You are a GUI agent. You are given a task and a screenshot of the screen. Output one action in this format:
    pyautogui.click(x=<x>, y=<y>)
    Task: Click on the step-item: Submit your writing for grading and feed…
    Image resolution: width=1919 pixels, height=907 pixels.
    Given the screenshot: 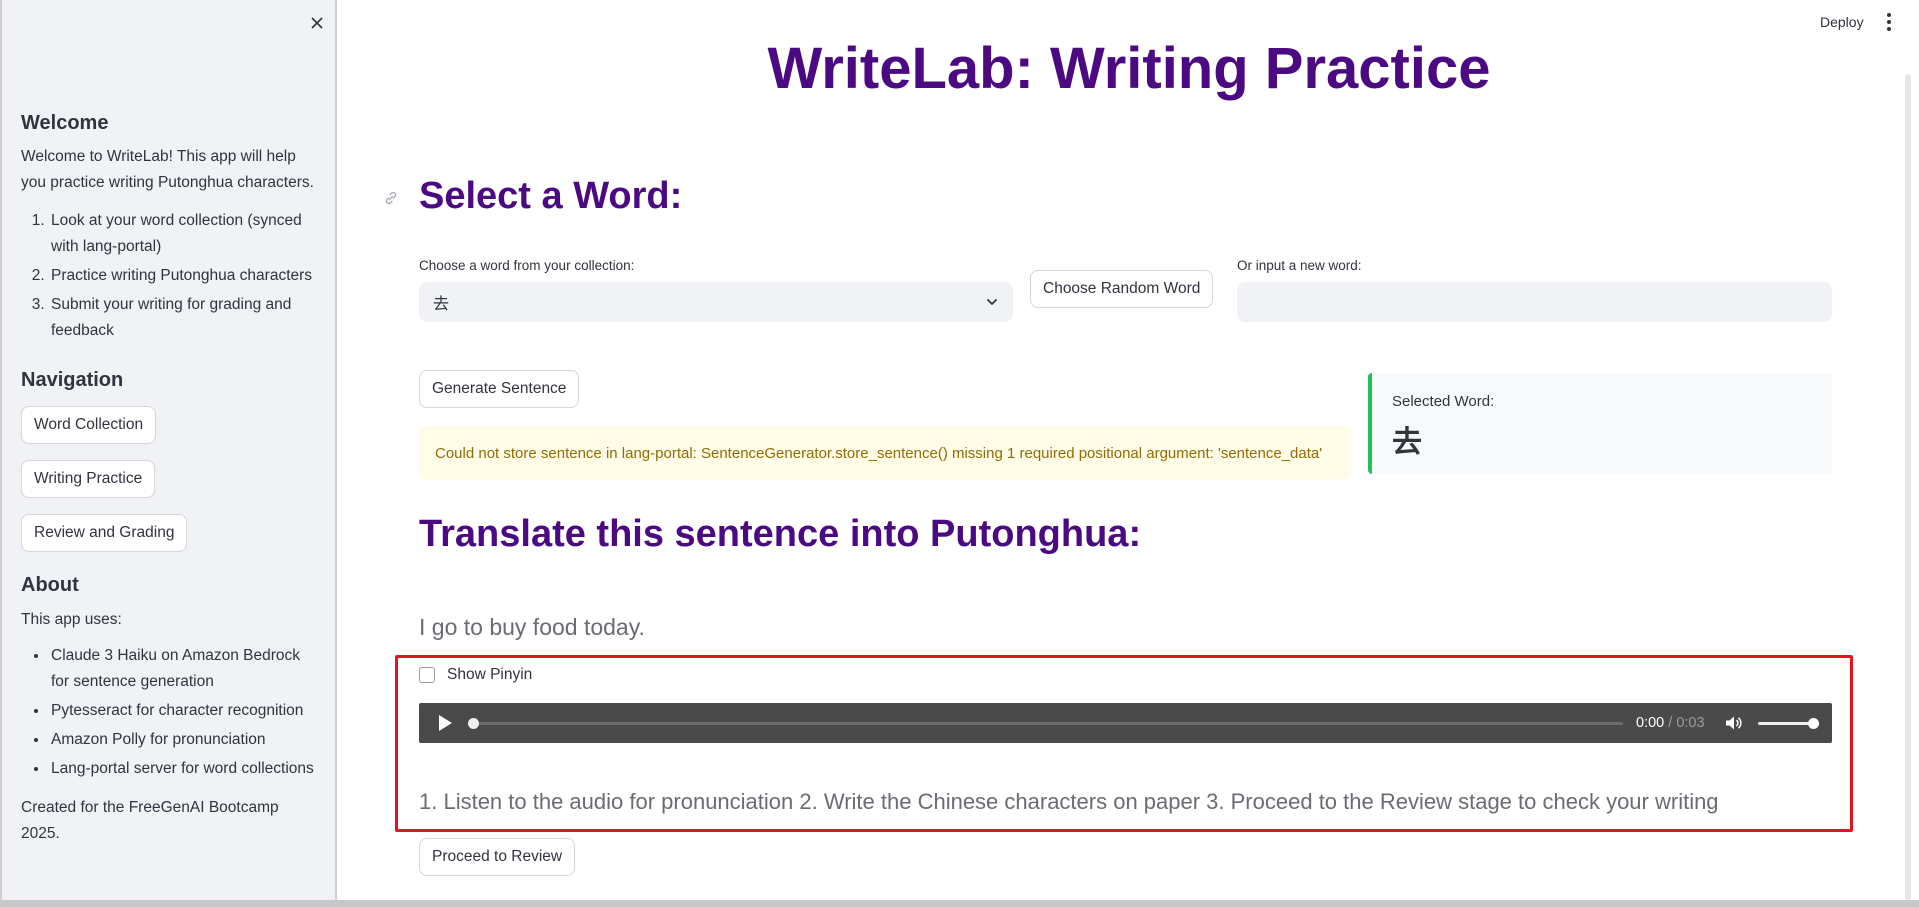 What is the action you would take?
    pyautogui.click(x=185, y=318)
    